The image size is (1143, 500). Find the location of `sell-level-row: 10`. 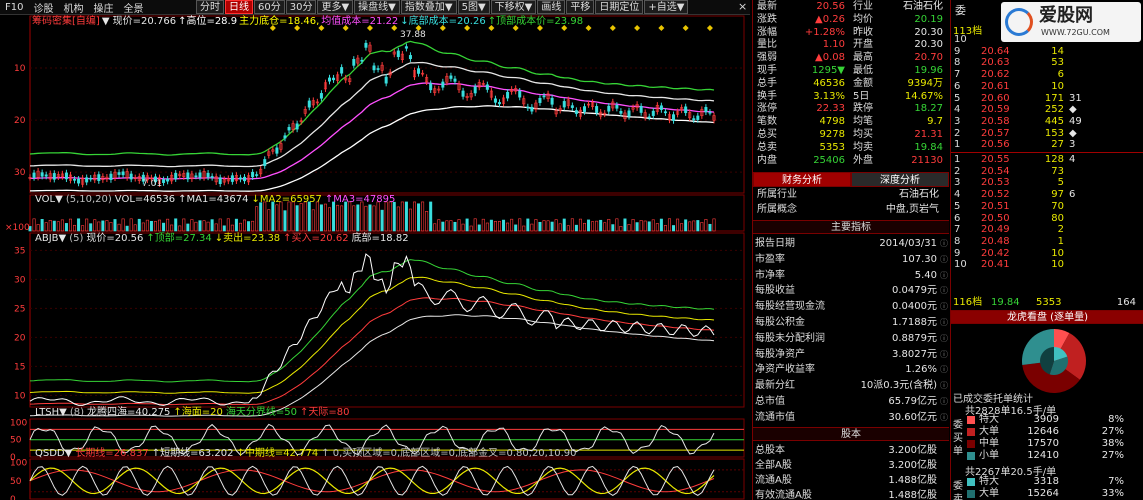

sell-level-row: 10 is located at coordinates (1047, 40).